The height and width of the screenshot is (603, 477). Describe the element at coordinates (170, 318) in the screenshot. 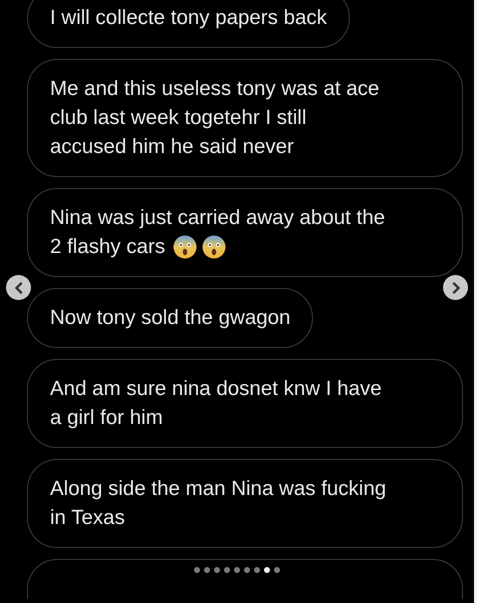

I see `message-text: Now tony sold the gwagon` at that location.